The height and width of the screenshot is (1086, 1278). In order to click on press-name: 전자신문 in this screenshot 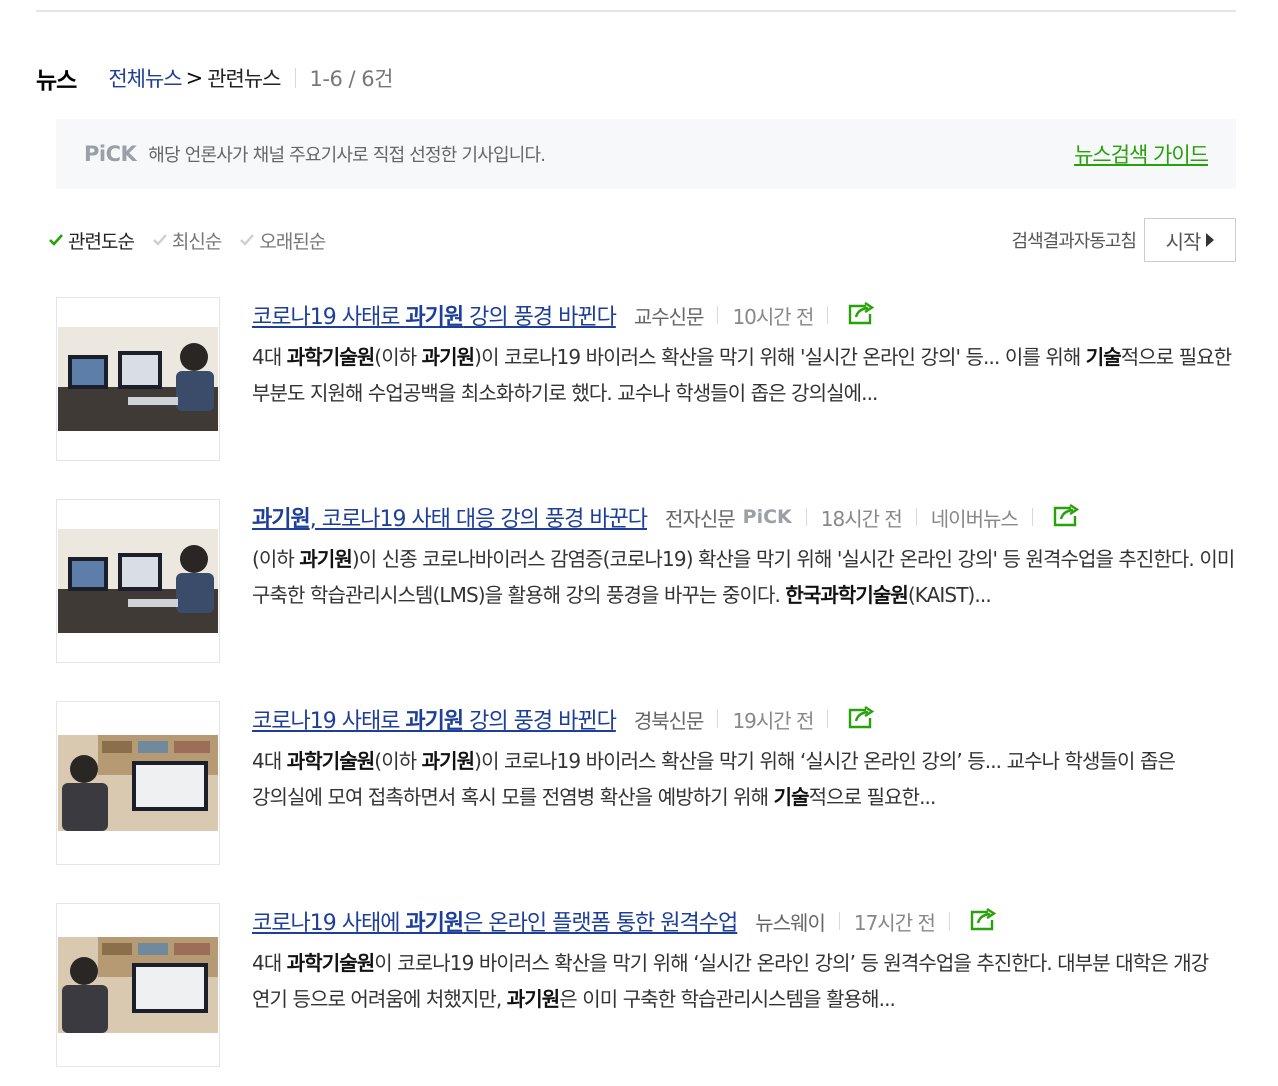, I will do `click(700, 517)`.